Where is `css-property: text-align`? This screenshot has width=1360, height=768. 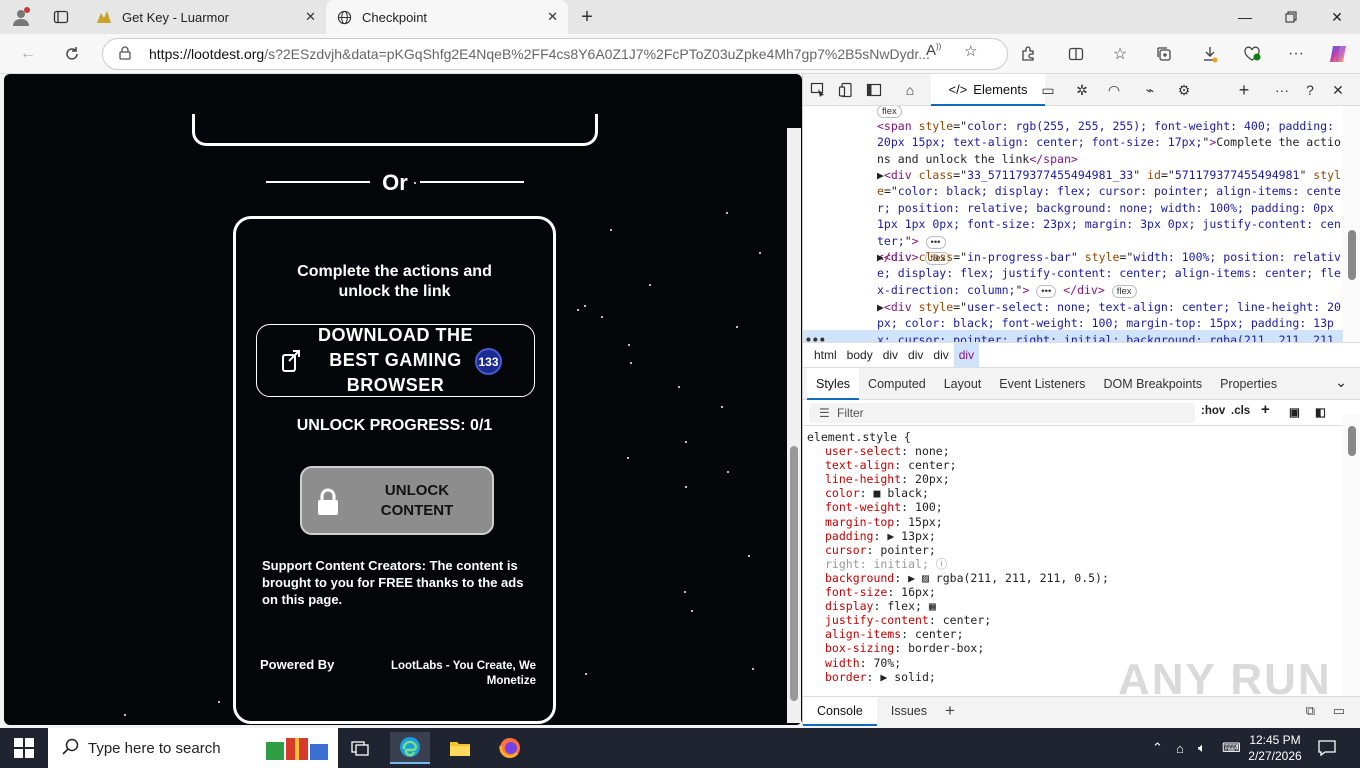 css-property: text-align is located at coordinates (859, 465).